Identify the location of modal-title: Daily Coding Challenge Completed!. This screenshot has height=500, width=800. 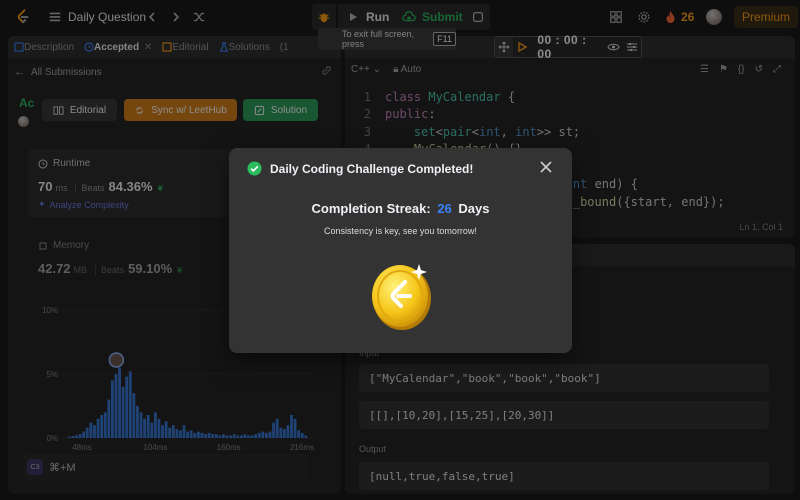
(372, 168).